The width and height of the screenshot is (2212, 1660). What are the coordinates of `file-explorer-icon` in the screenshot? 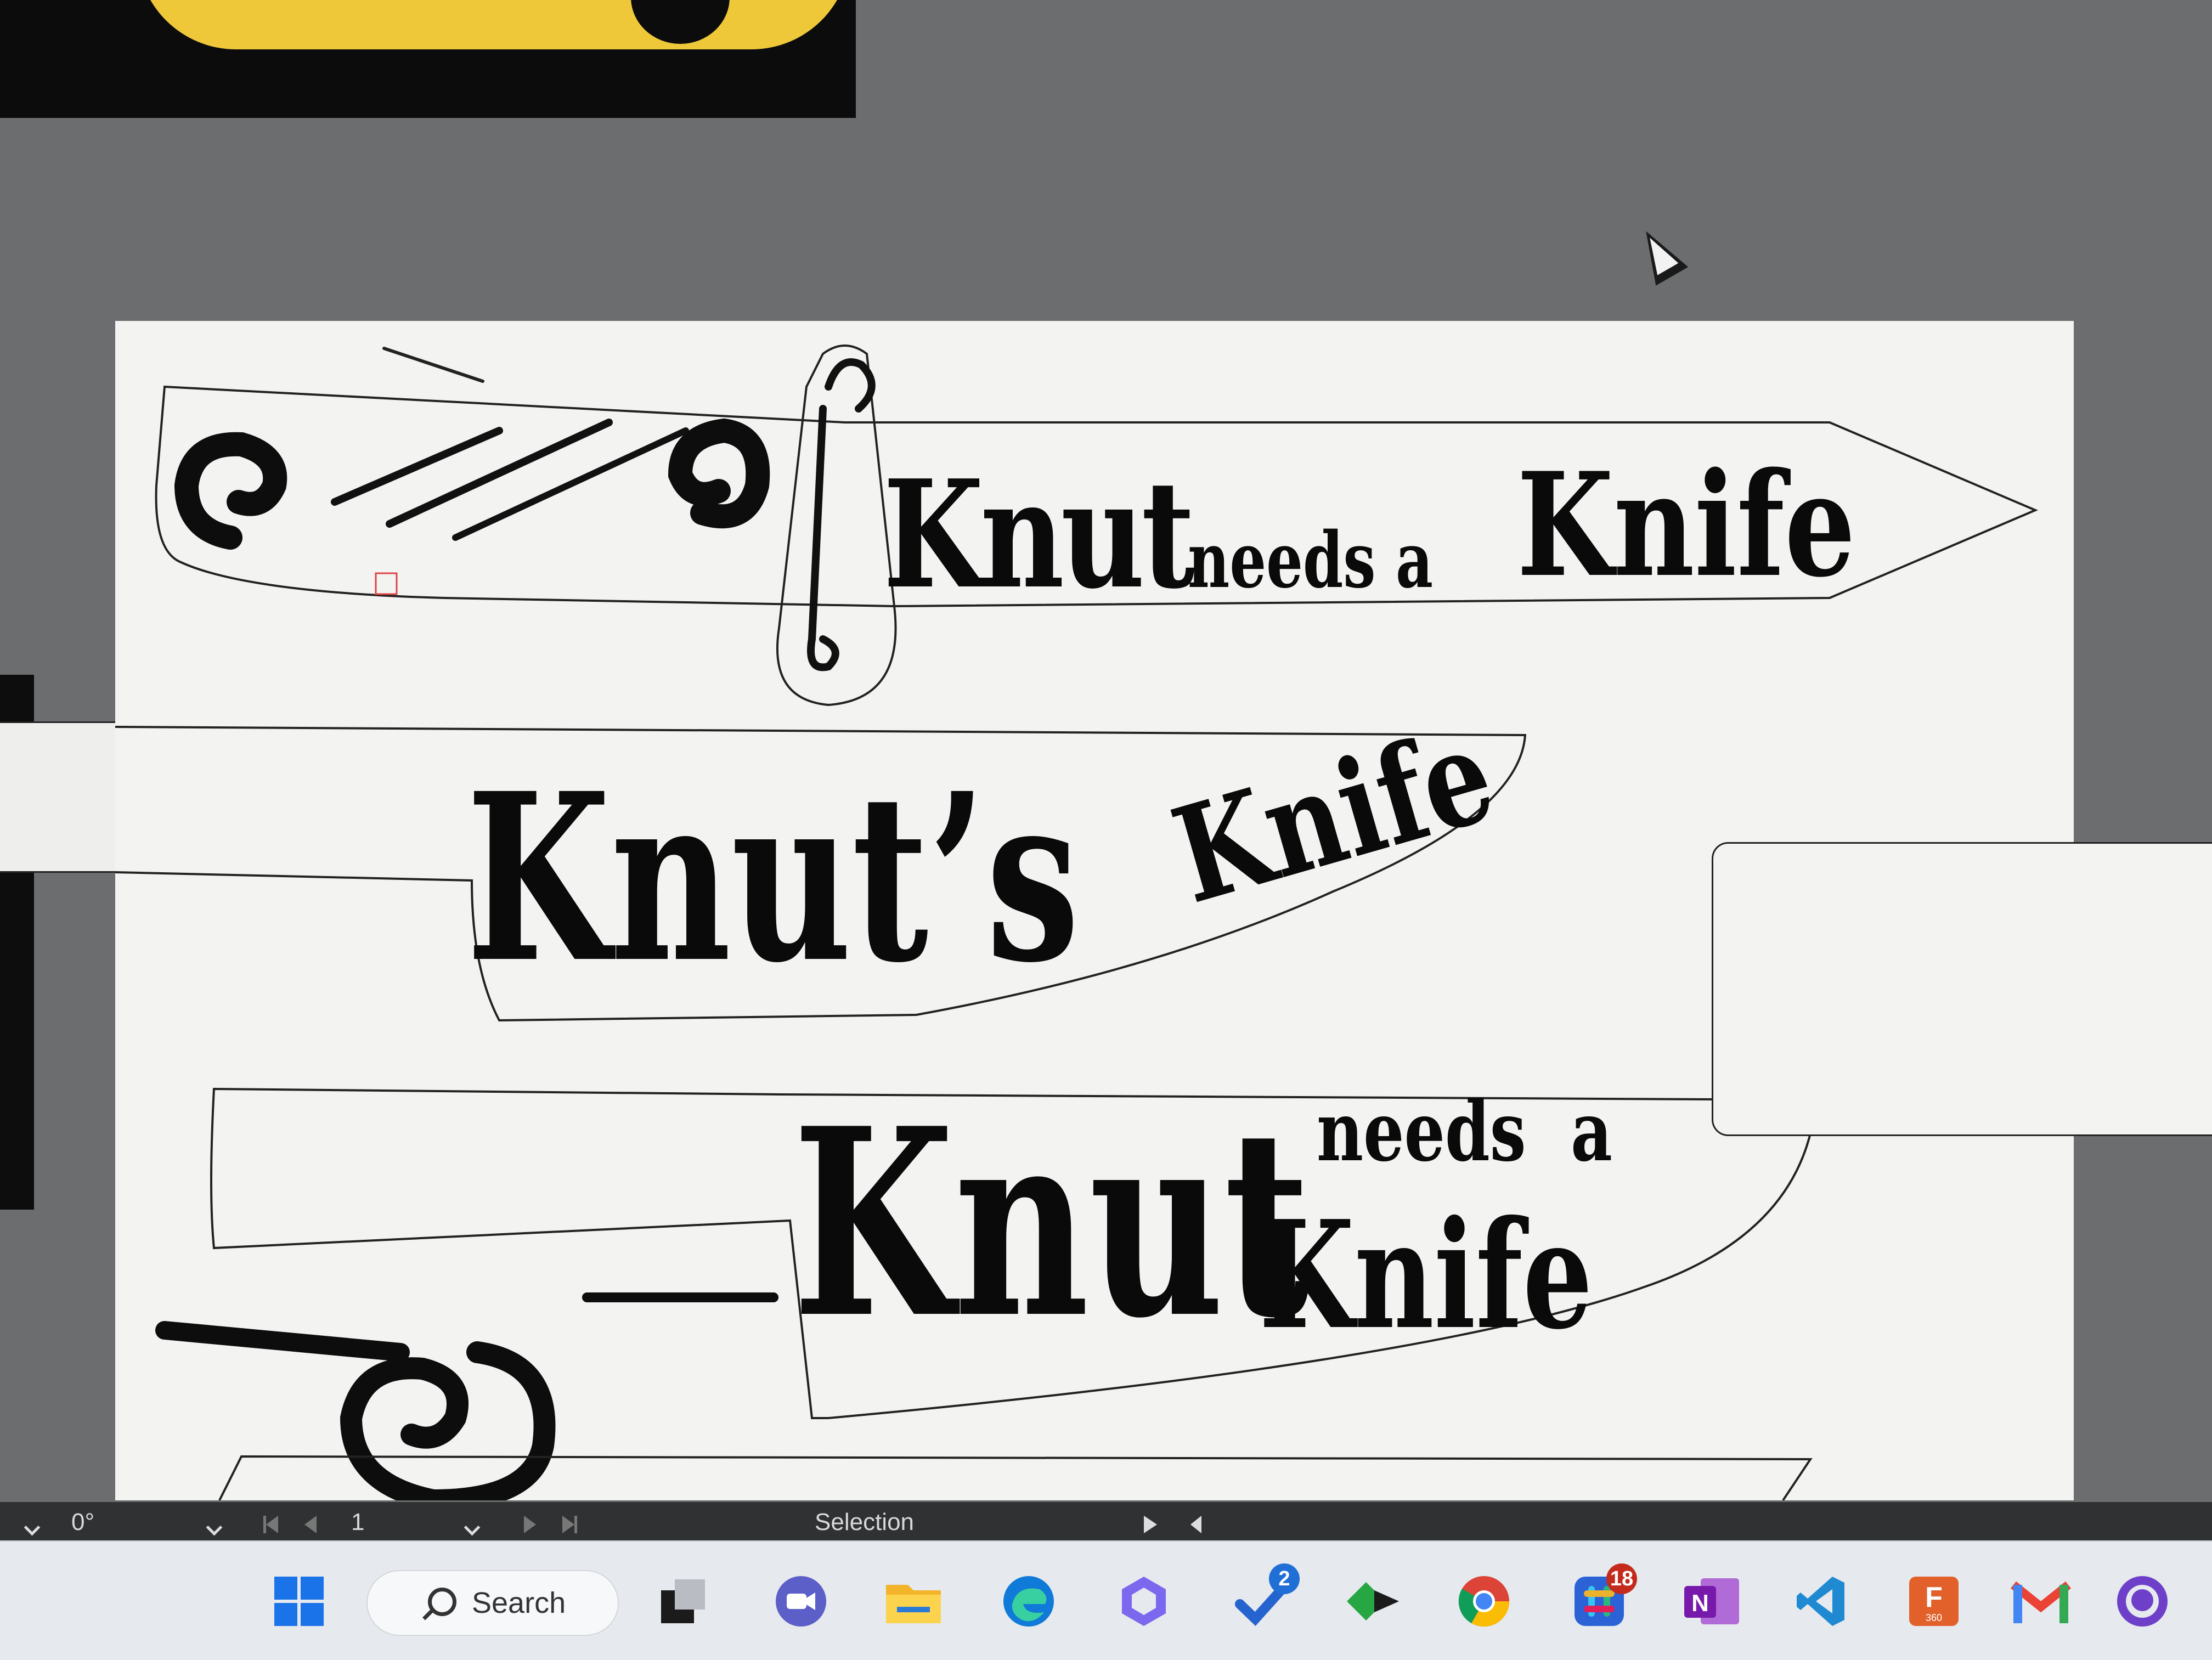 It's located at (914, 1601).